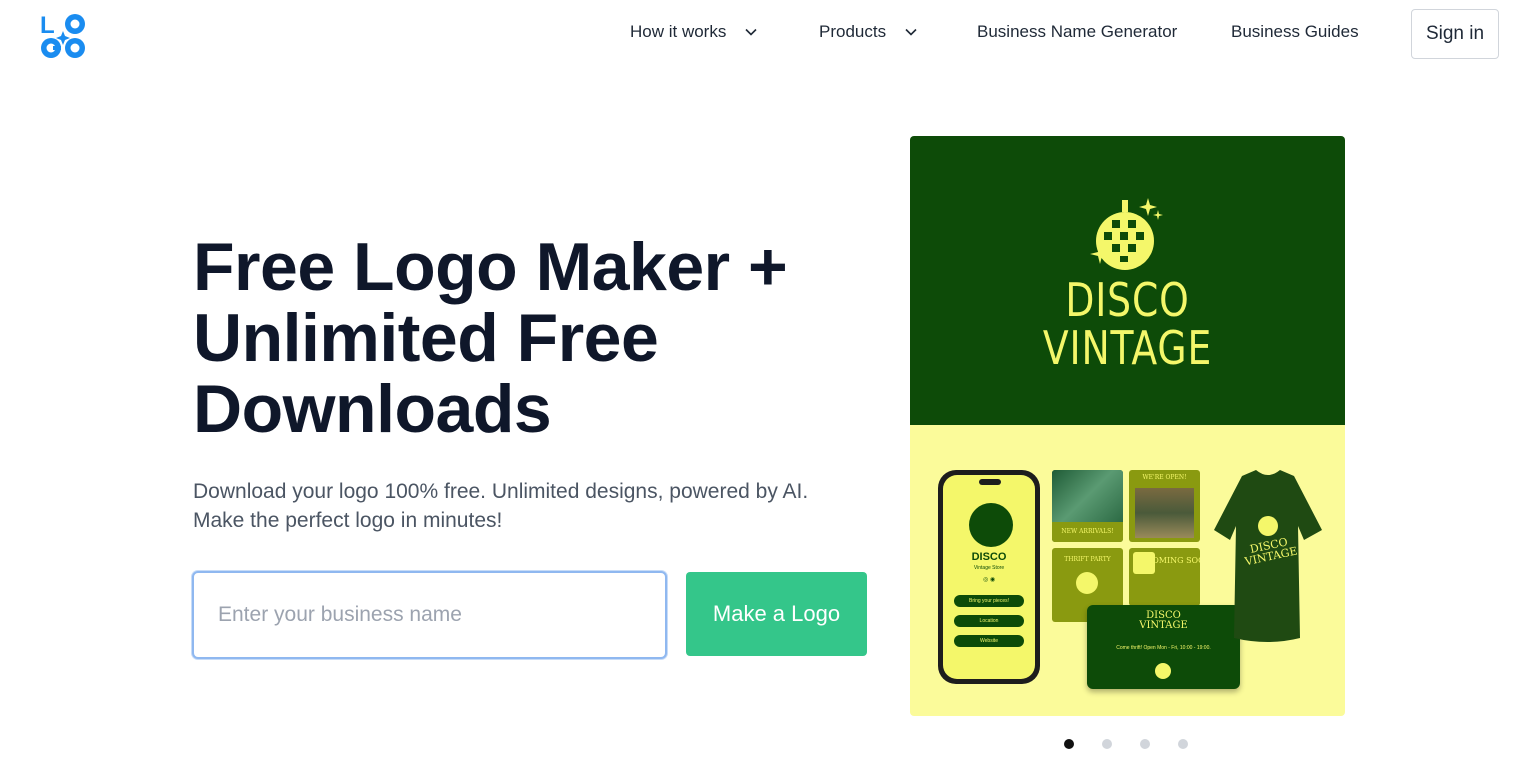  I want to click on headline-line-3: Downloads, so click(372, 409).